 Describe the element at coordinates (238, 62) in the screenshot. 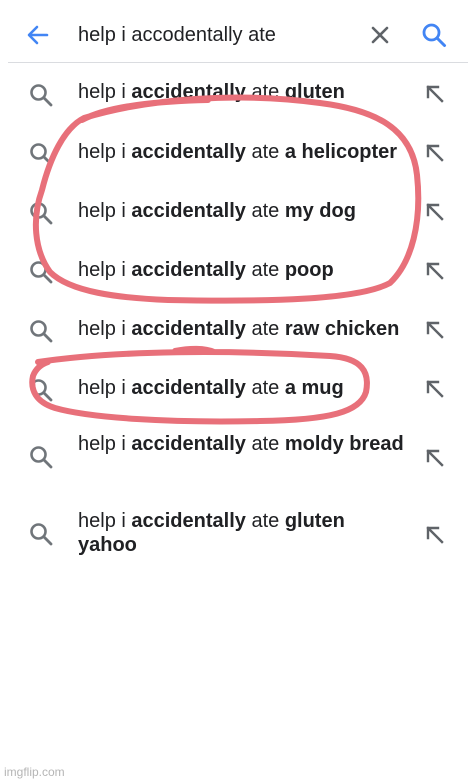

I see `search-divider` at that location.